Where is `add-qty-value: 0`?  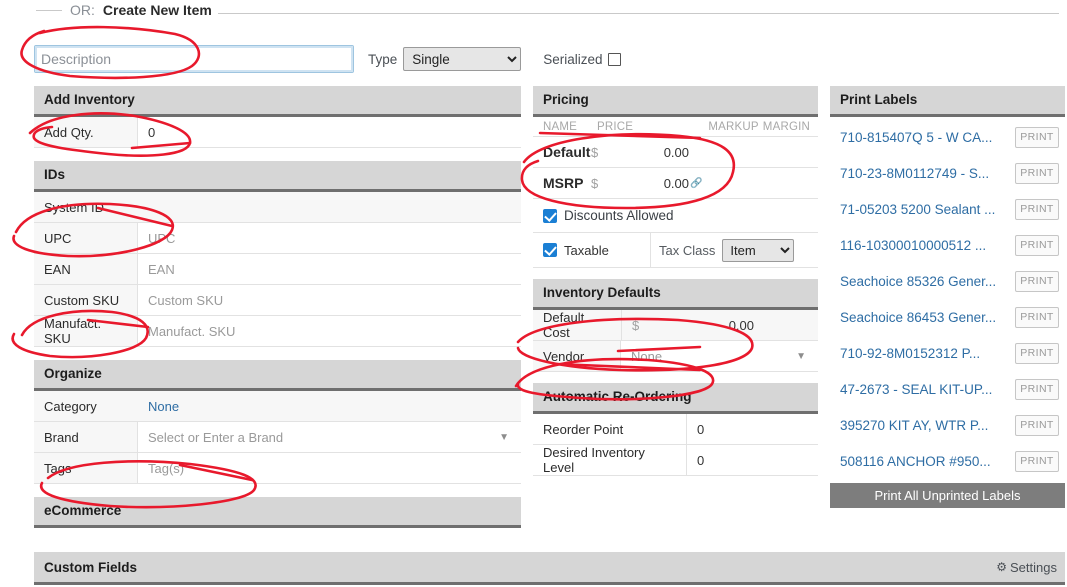
add-qty-value: 0 is located at coordinates (329, 132).